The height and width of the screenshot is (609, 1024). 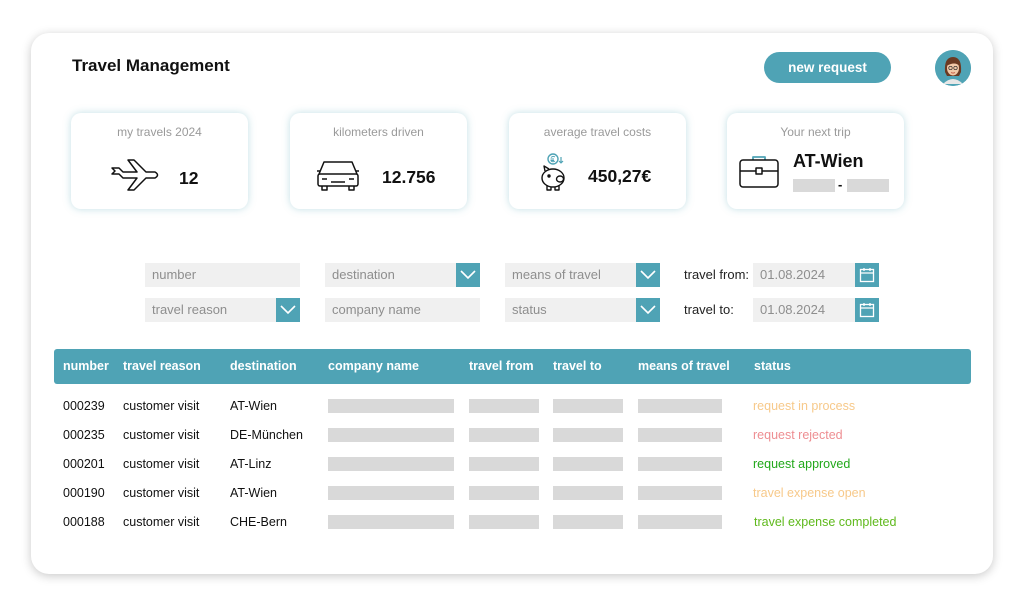 What do you see at coordinates (793, 274) in the screenshot?
I see `travel-from-value: 01.08.2024` at bounding box center [793, 274].